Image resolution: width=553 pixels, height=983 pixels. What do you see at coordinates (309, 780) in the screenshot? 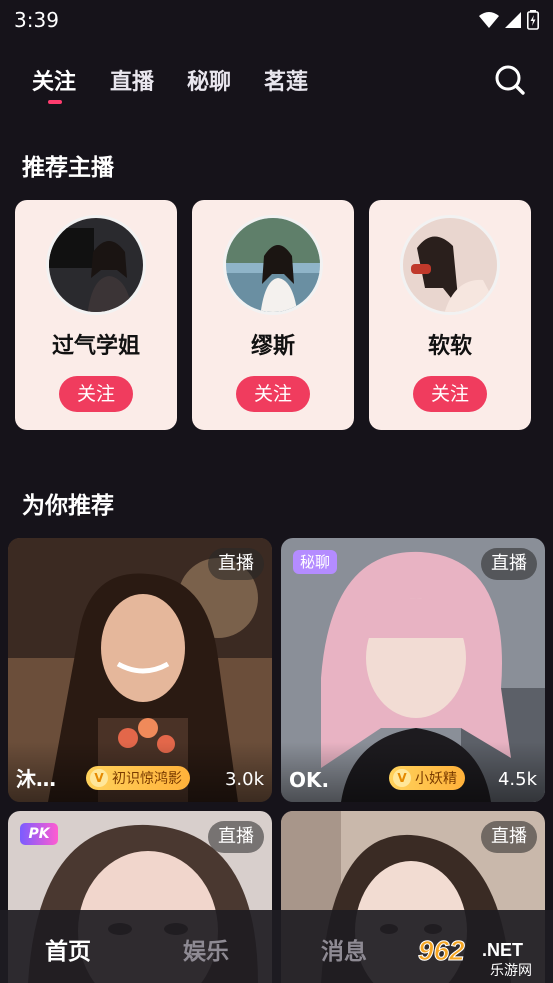
I see `streamer-name: OK.` at bounding box center [309, 780].